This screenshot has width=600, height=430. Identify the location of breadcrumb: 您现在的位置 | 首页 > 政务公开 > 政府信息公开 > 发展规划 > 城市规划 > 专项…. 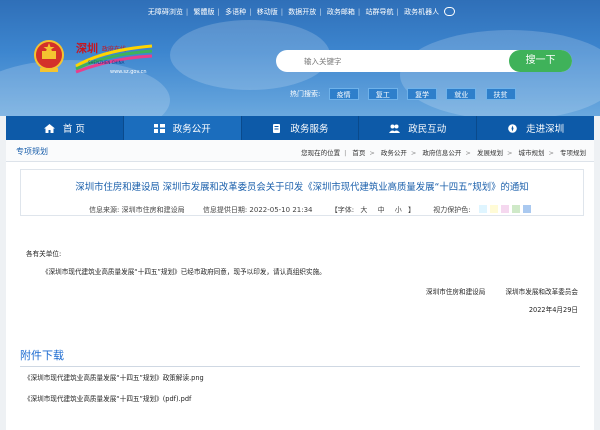
(443, 153).